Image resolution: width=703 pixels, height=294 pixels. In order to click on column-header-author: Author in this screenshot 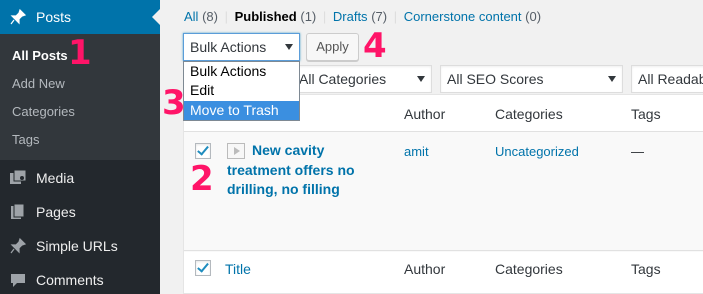, I will do `click(424, 114)`.